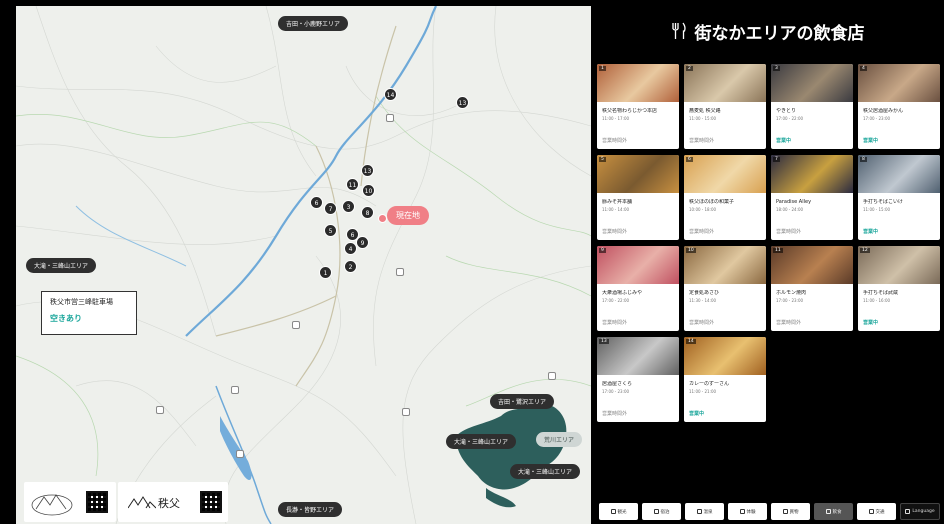  I want to click on nav-button-label: 宿泊, so click(665, 512).